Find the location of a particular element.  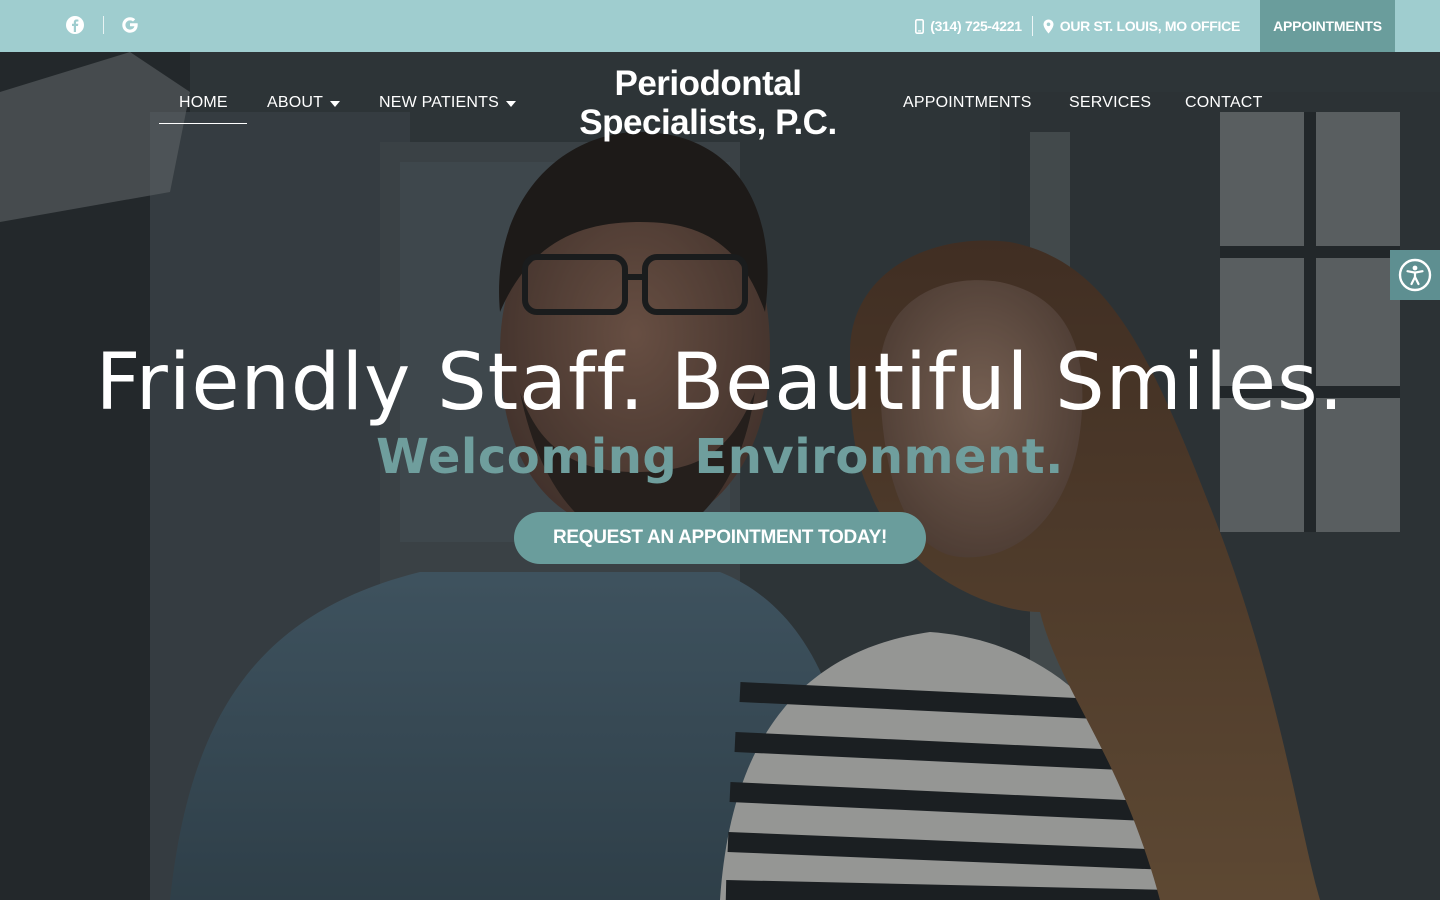

office-label: OUR ST. LOUIS, MO OFFICE is located at coordinates (1150, 26).